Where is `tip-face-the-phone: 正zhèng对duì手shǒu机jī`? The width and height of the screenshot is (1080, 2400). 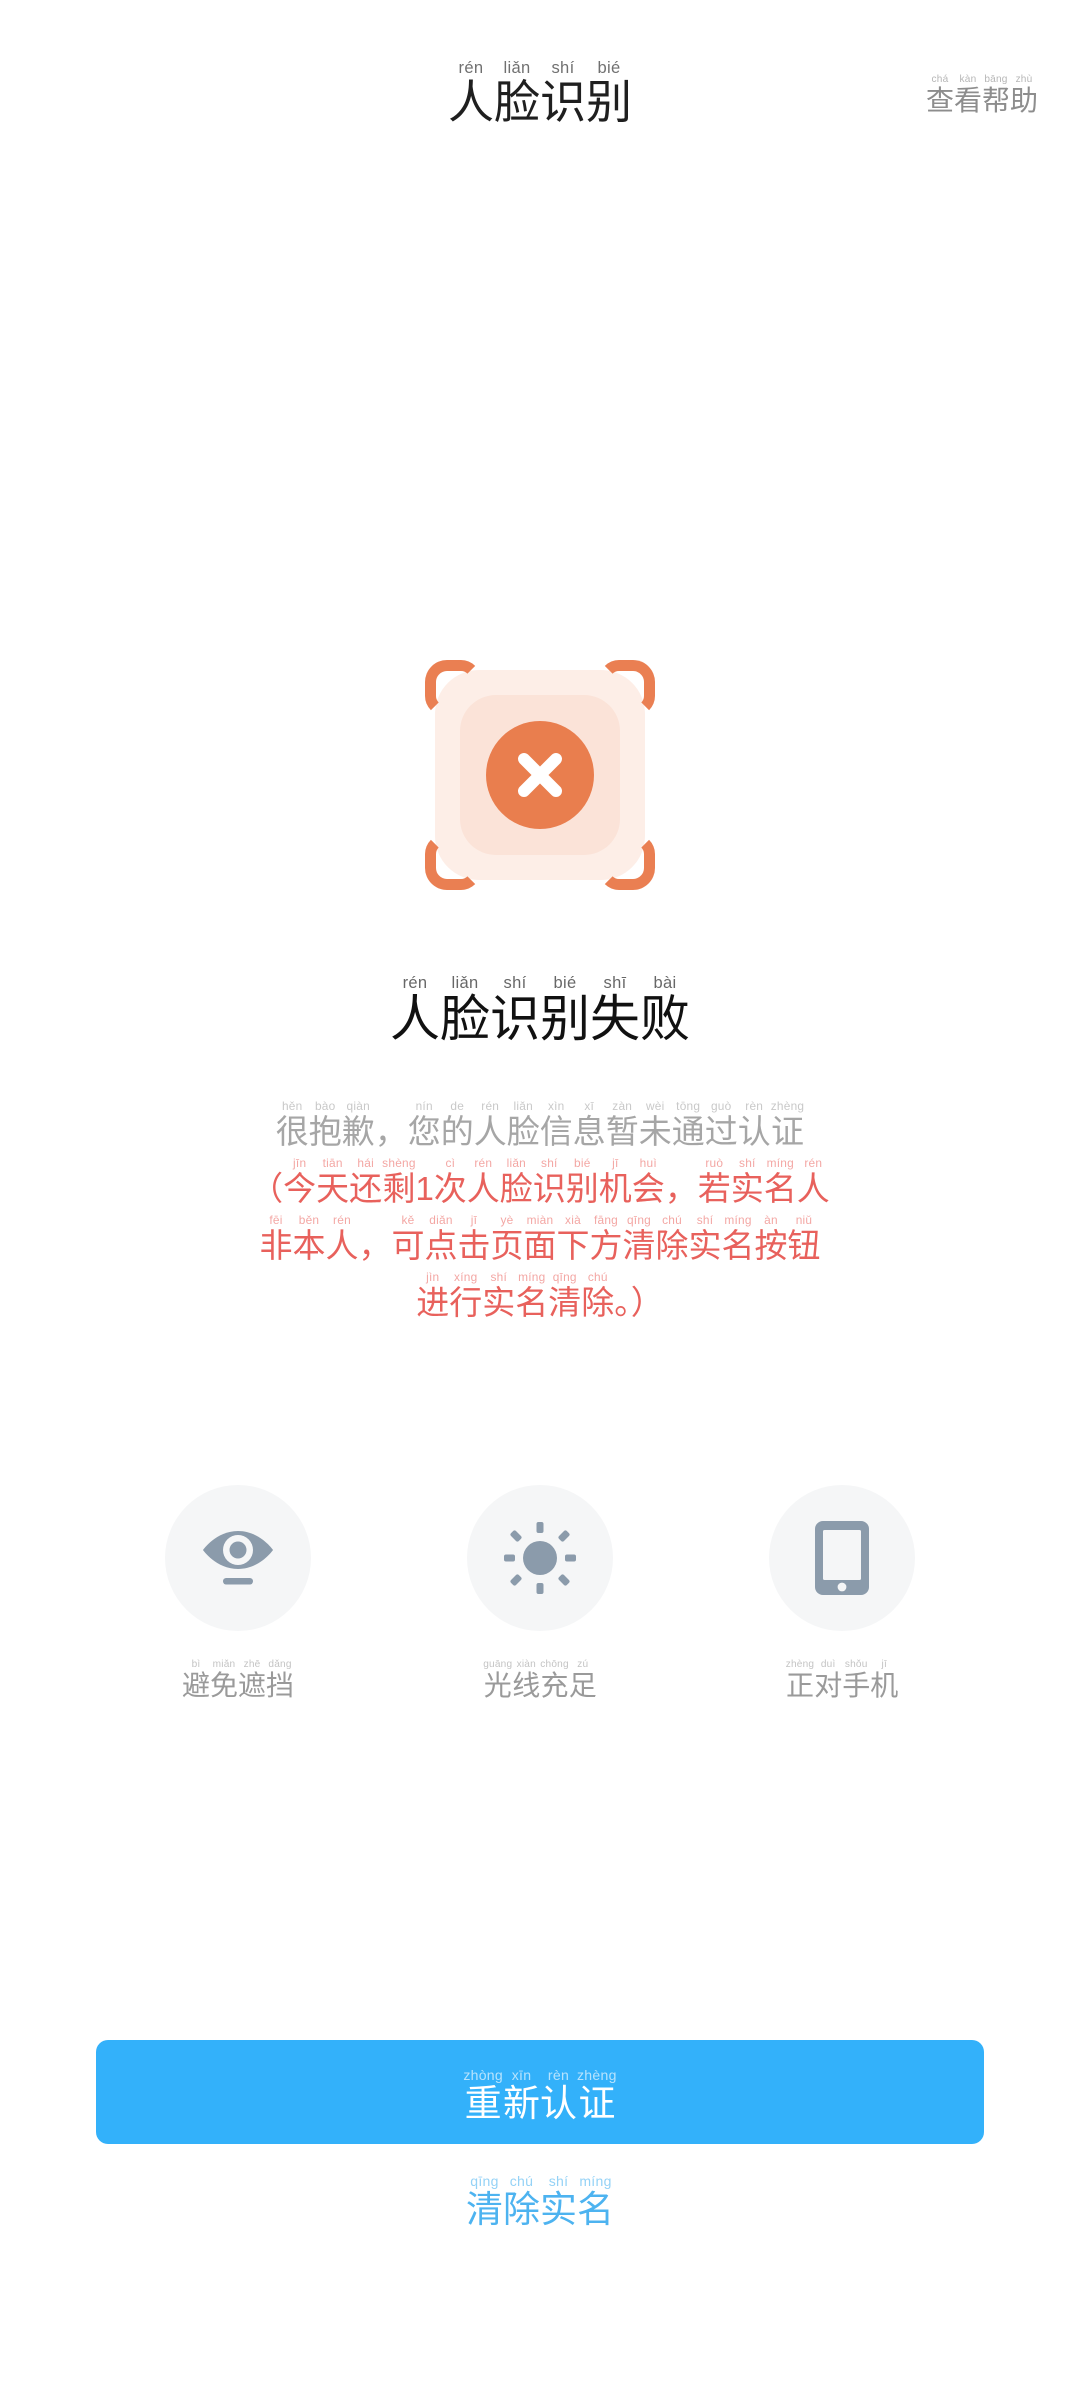 tip-face-the-phone: 正zhèng对duì手shǒu机jī is located at coordinates (842, 1592).